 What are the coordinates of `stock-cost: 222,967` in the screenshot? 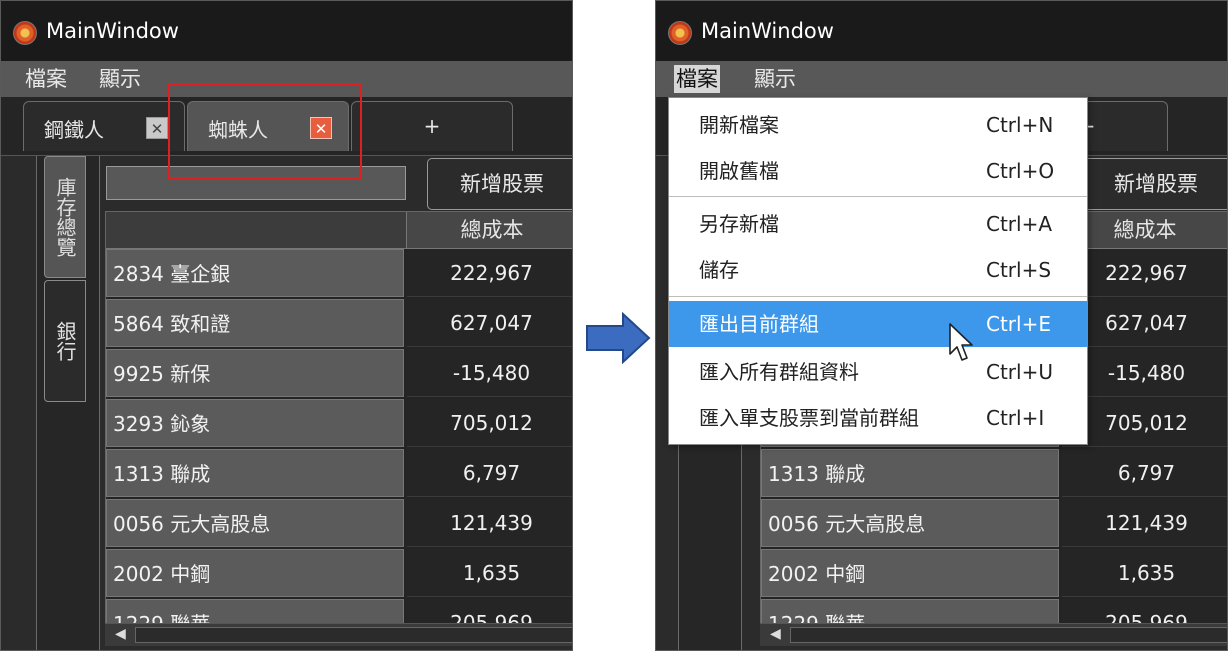 It's located at (489, 273).